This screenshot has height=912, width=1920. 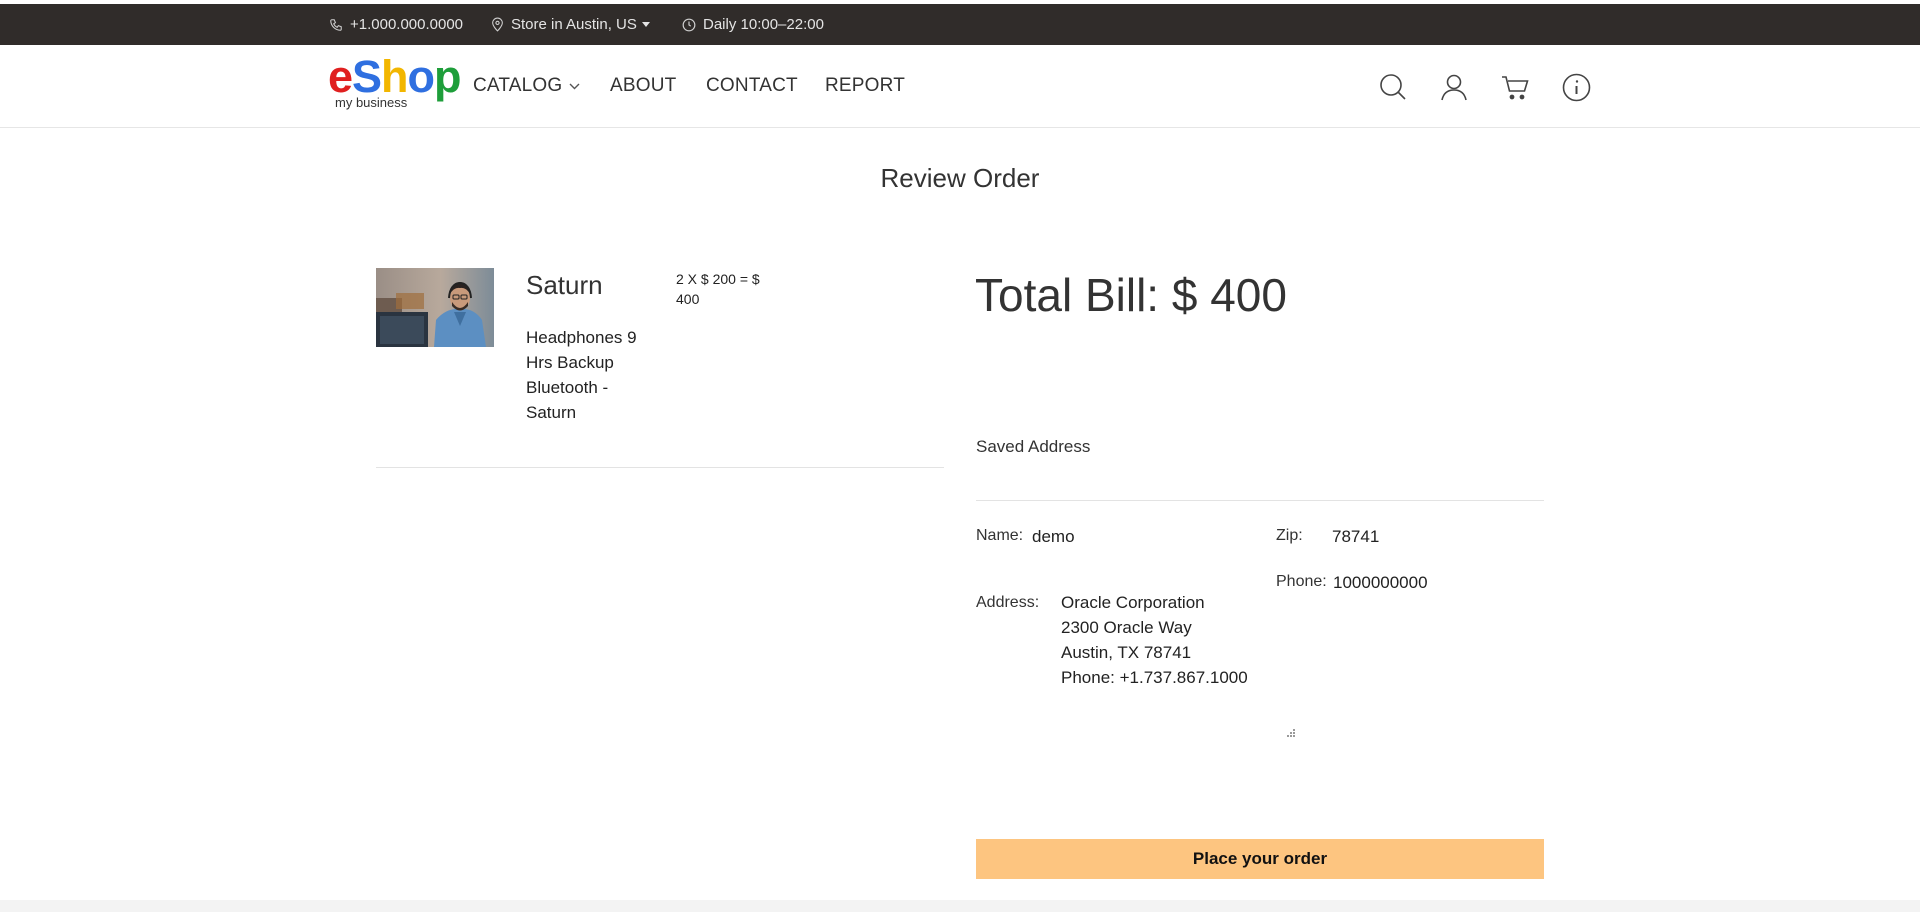 I want to click on nav-catalog-label: CATALOG, so click(x=518, y=85).